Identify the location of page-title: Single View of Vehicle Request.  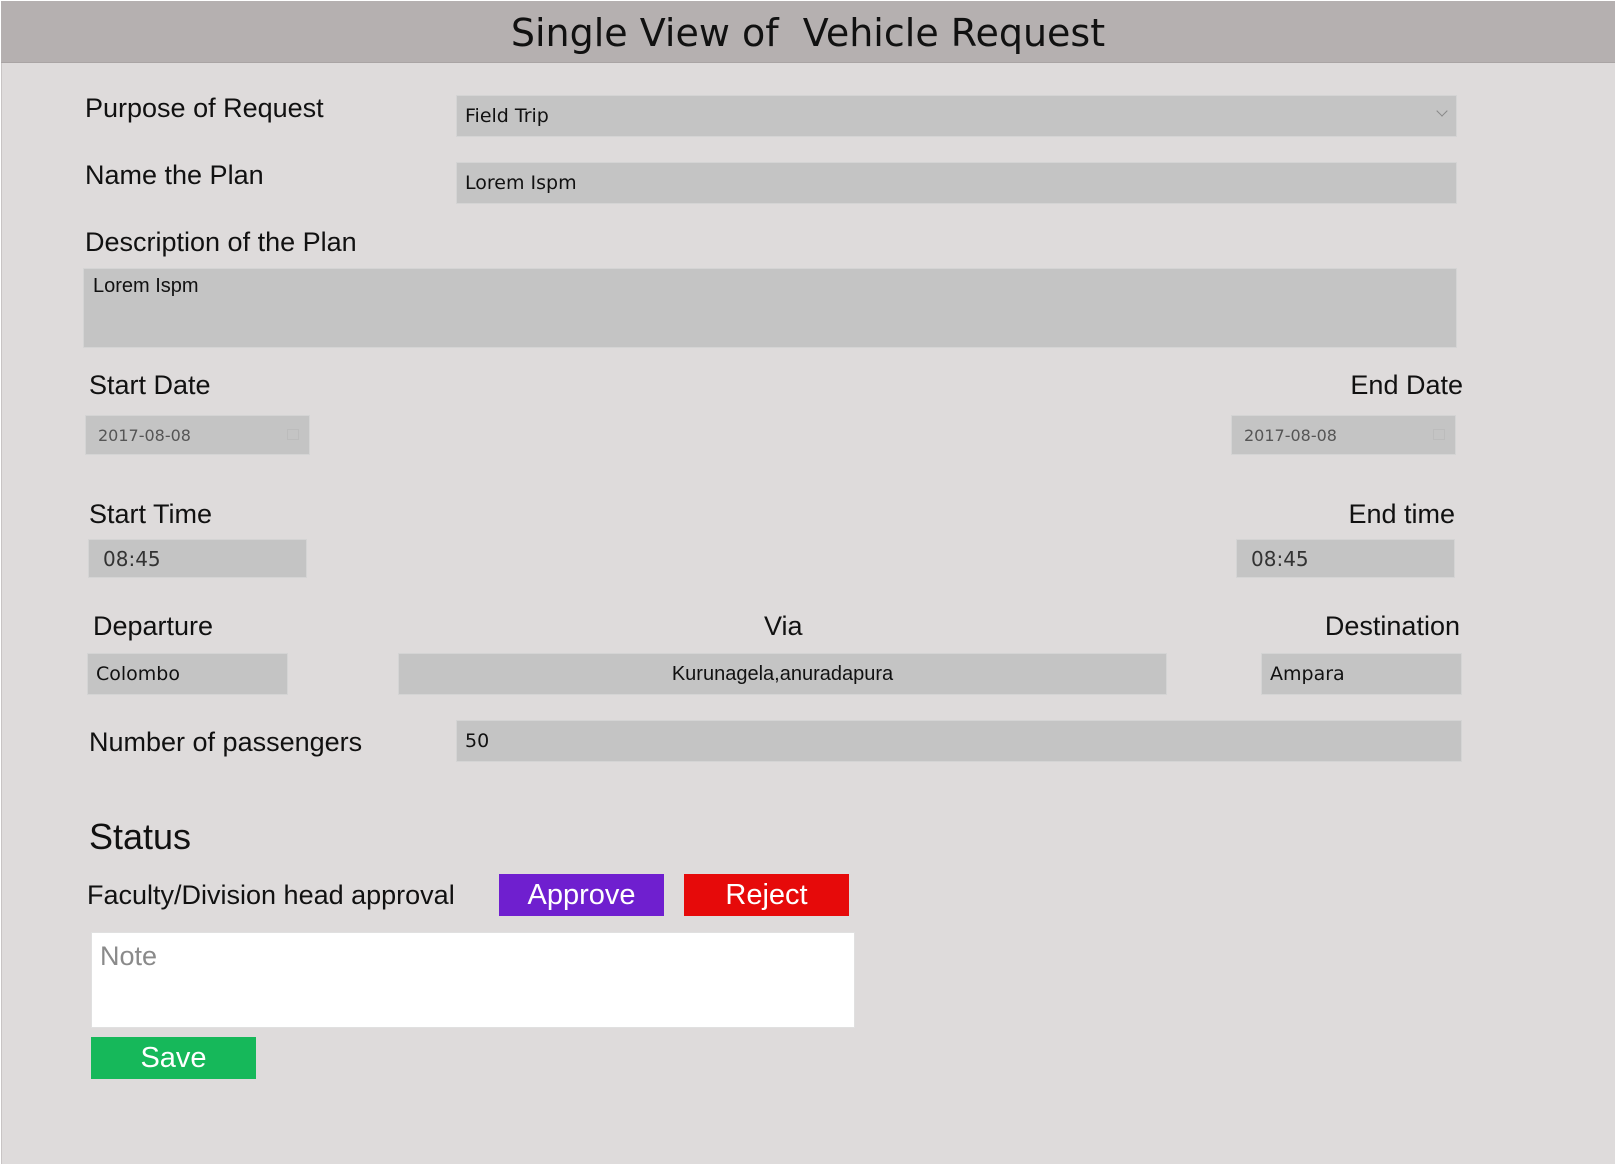
(808, 32).